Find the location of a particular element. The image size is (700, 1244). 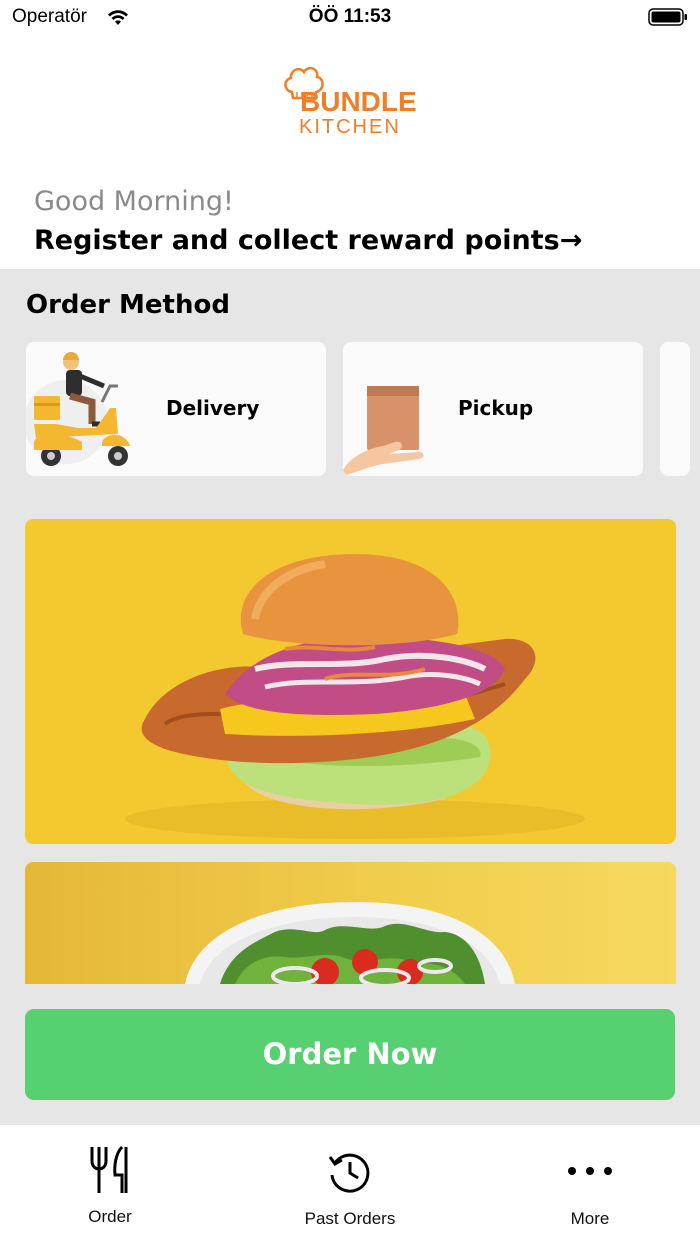

tab-order: Order is located at coordinates (110, 1184).